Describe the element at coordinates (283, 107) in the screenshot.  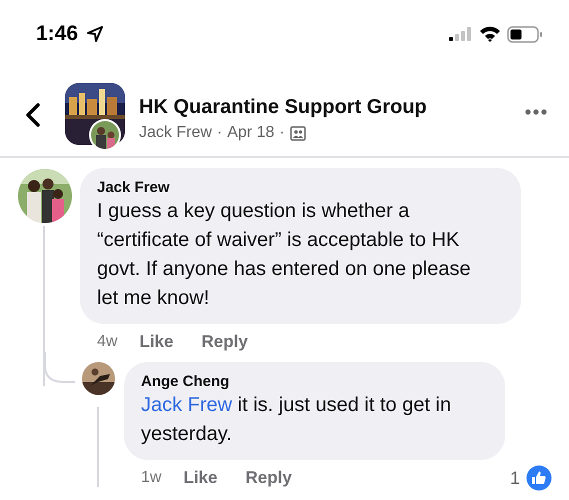
I see `group-title: HK Quarantine Support Group` at that location.